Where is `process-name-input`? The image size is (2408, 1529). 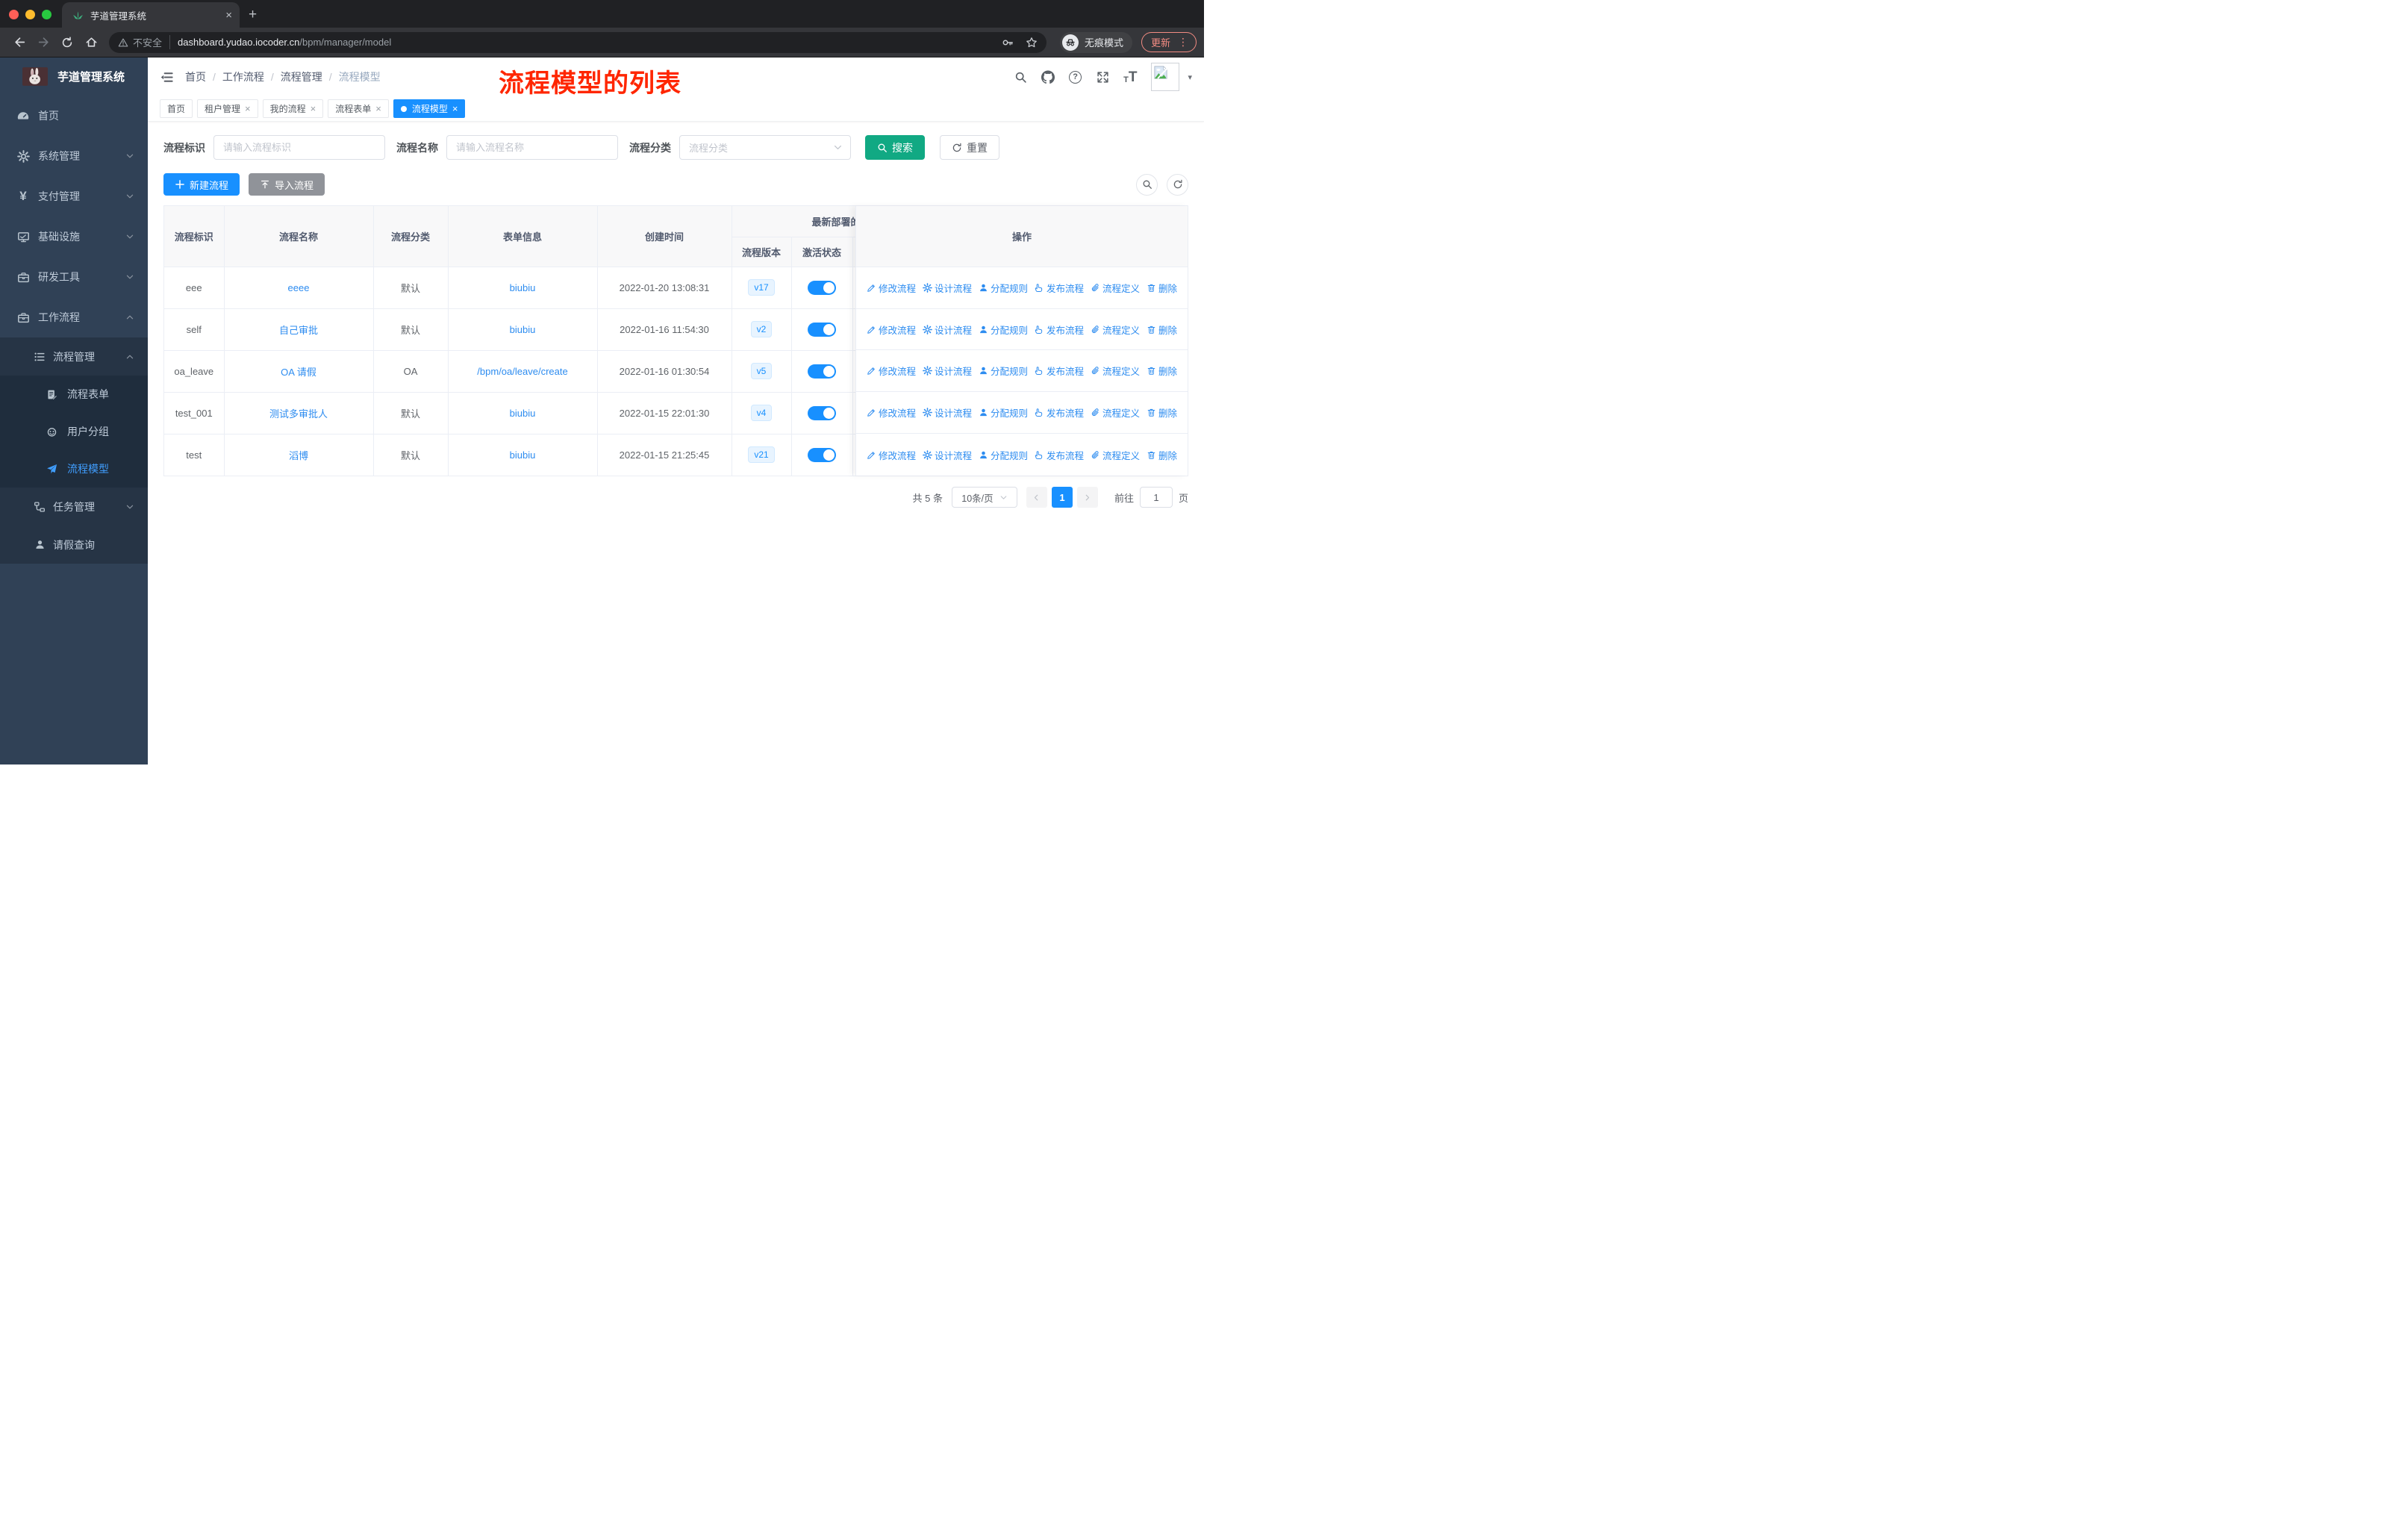 process-name-input is located at coordinates (532, 147).